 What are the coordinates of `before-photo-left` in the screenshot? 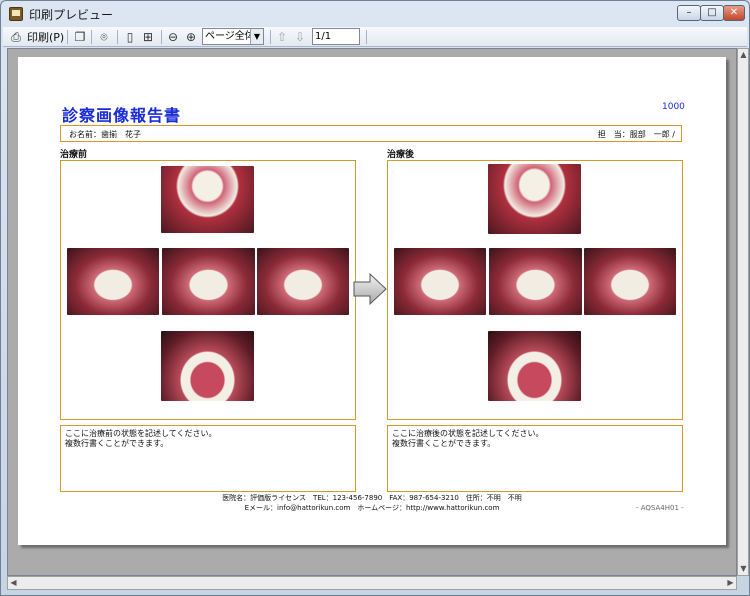 It's located at (303, 281).